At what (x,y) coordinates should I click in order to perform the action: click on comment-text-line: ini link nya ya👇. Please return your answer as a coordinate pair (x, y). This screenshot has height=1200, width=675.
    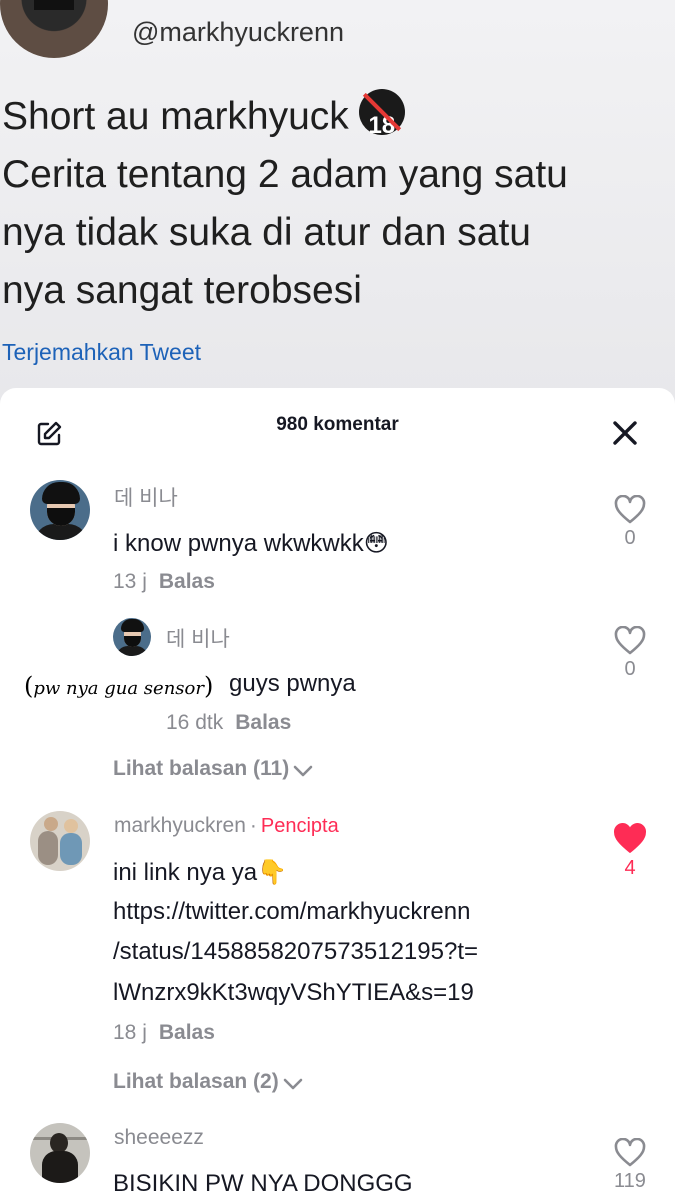
    Looking at the image, I should click on (200, 872).